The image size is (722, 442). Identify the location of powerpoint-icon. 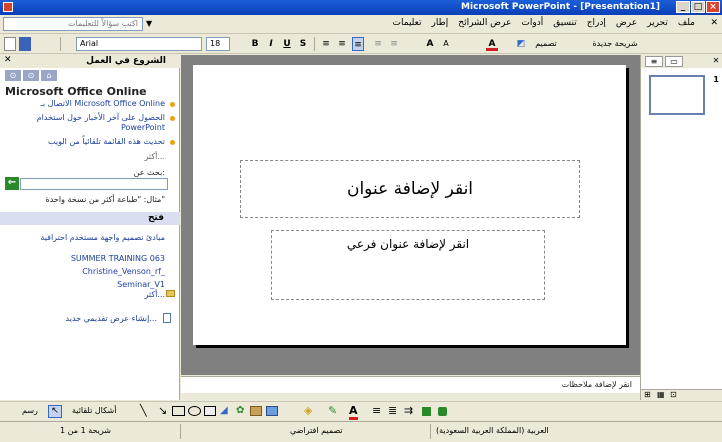
(8, 7).